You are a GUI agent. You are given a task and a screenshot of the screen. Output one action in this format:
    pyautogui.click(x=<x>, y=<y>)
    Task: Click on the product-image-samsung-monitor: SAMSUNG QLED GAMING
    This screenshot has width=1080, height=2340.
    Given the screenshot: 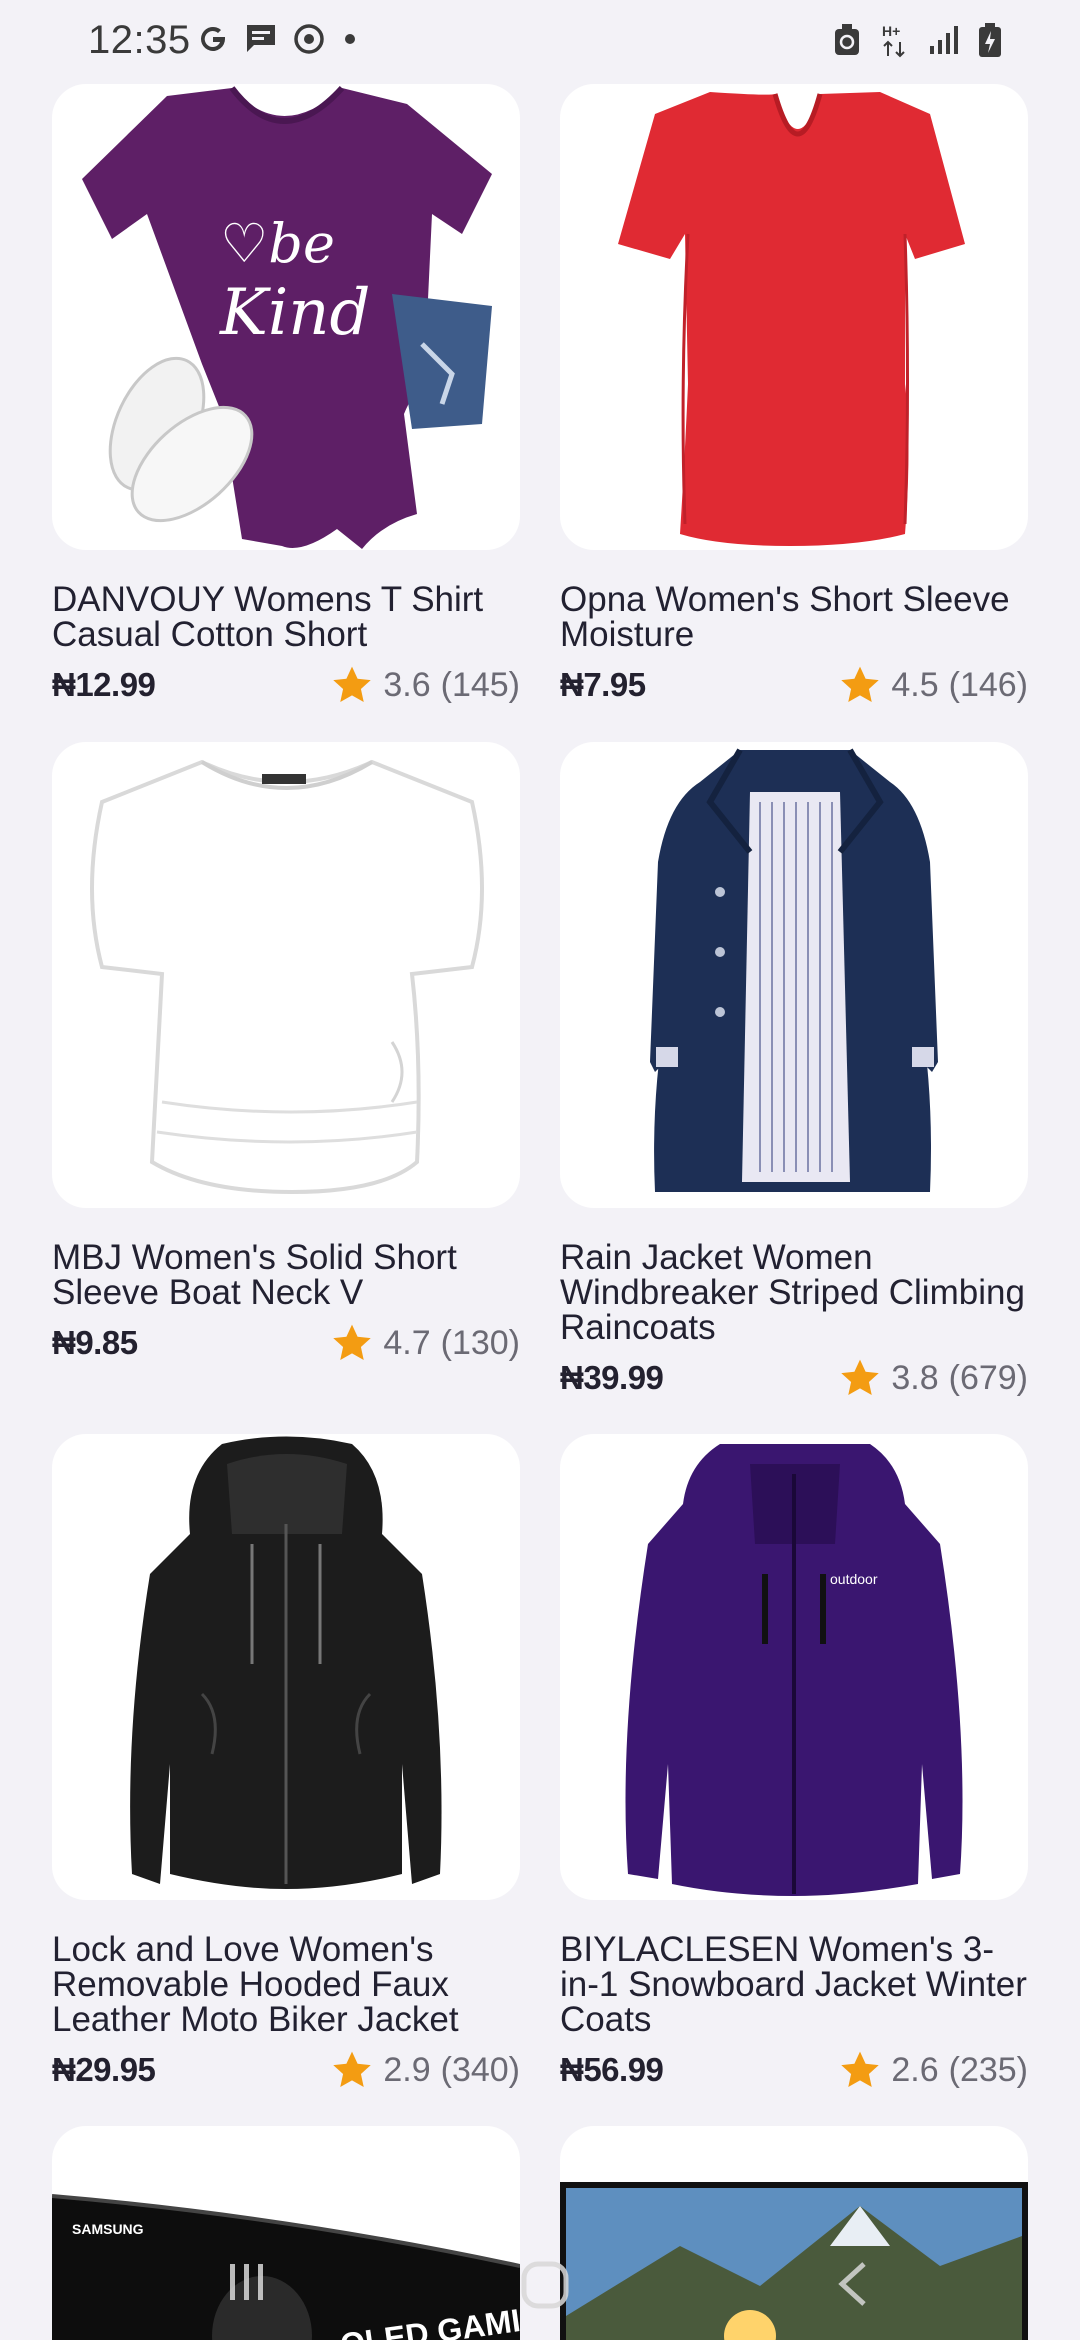 What is the action you would take?
    pyautogui.click(x=286, y=2233)
    